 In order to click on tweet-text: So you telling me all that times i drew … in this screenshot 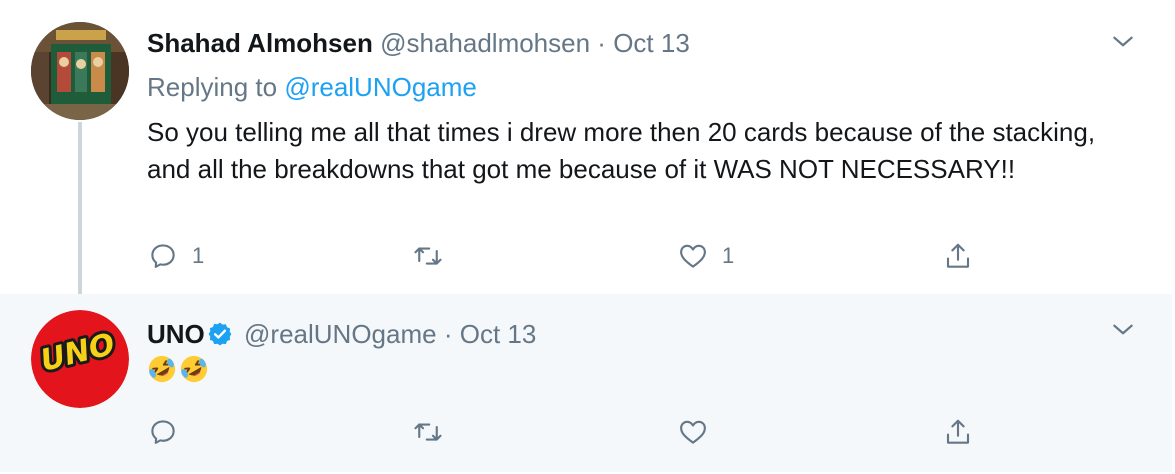, I will do `click(621, 150)`.